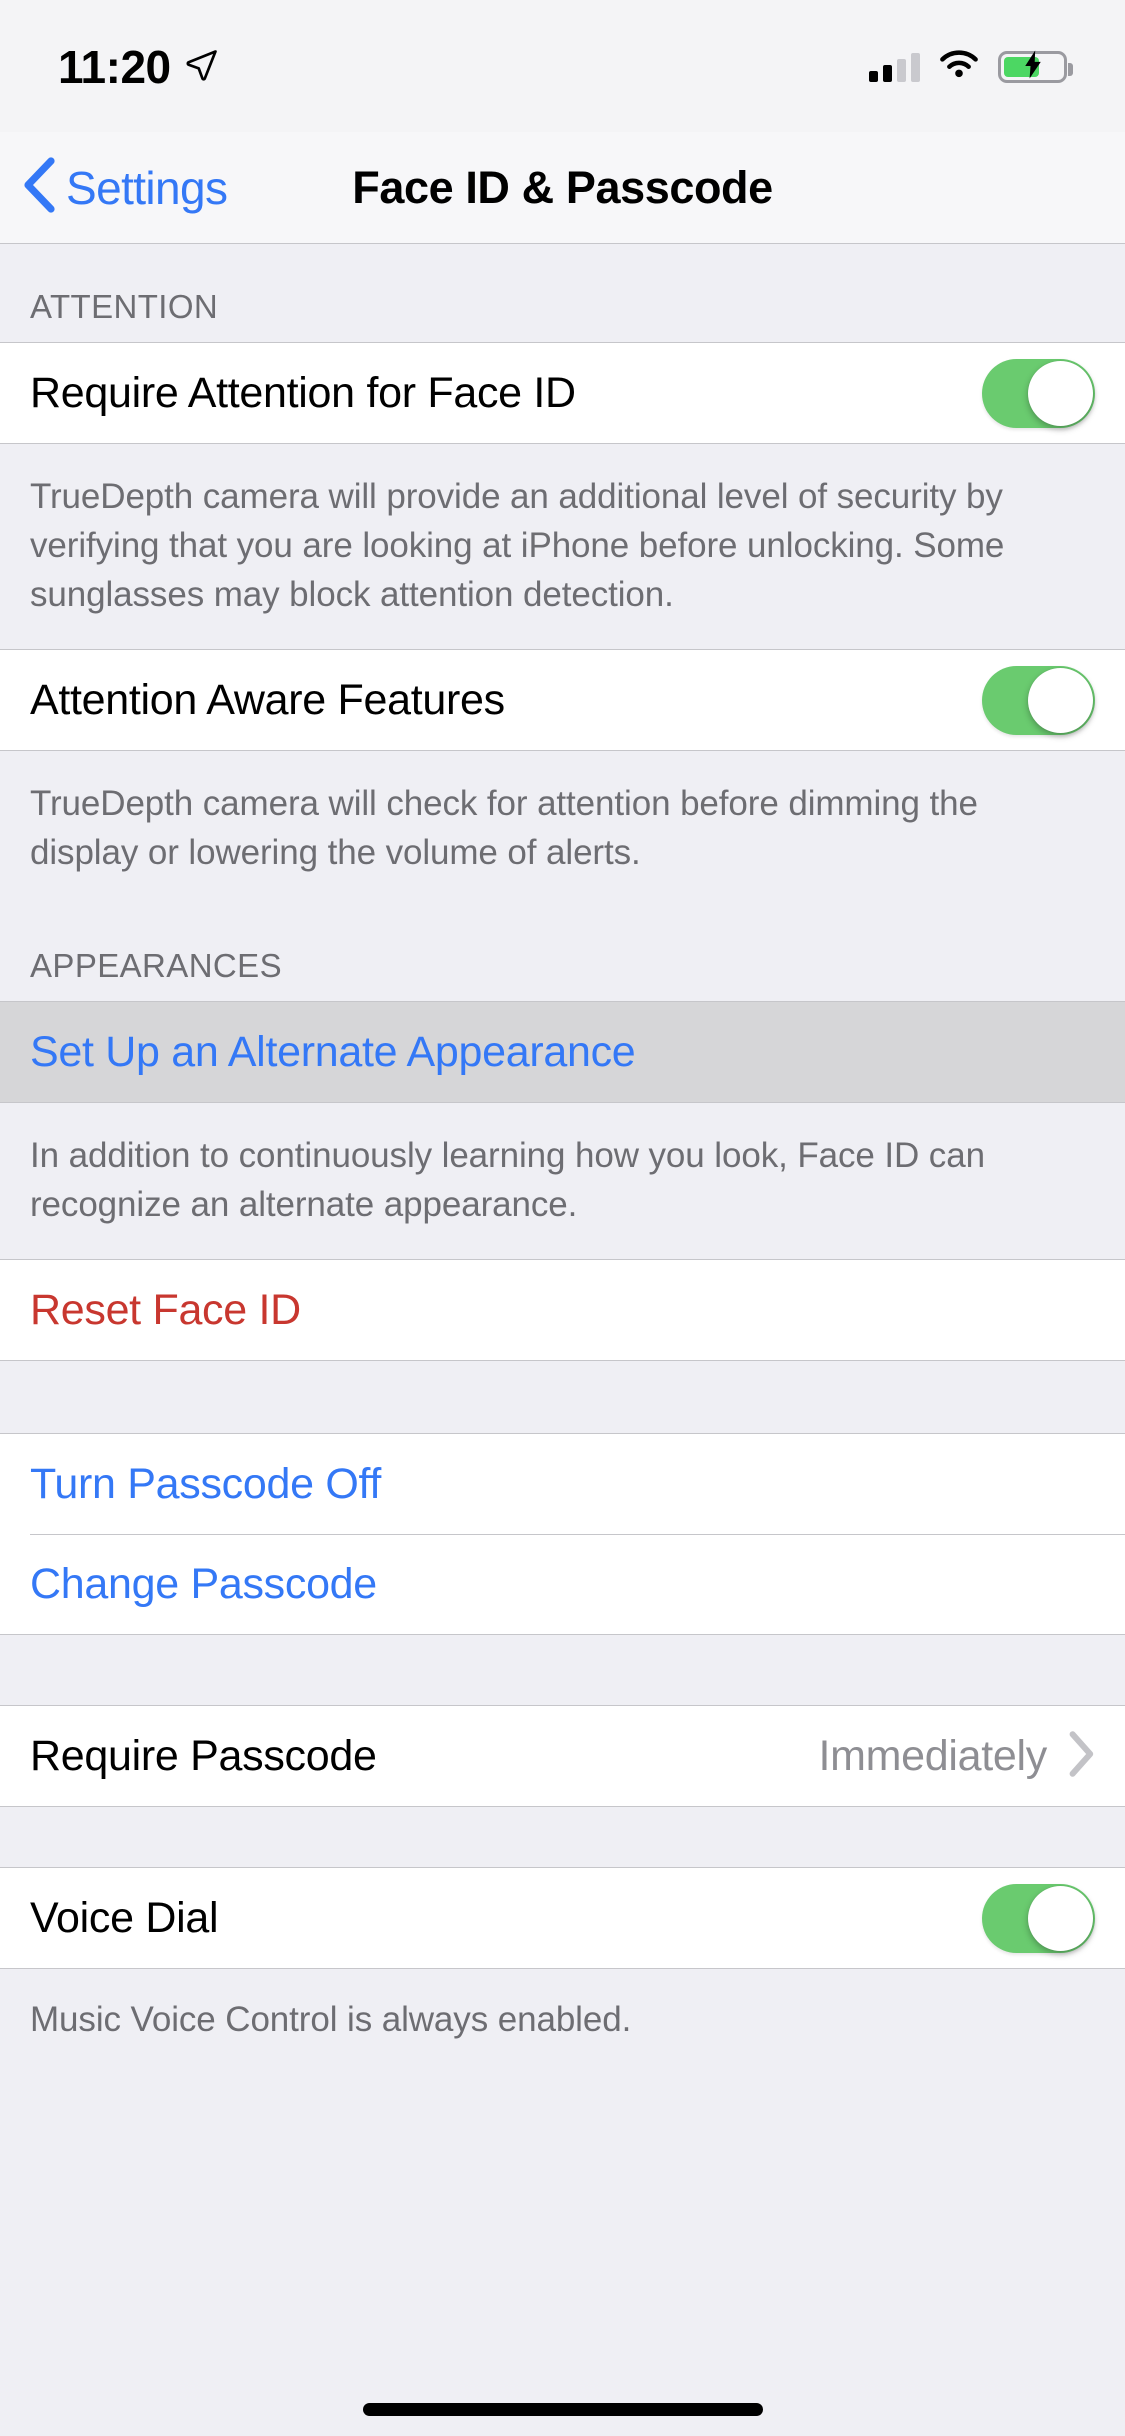 The height and width of the screenshot is (2436, 1125). I want to click on row-attention-aware-features: Attention Aware Features, so click(562, 700).